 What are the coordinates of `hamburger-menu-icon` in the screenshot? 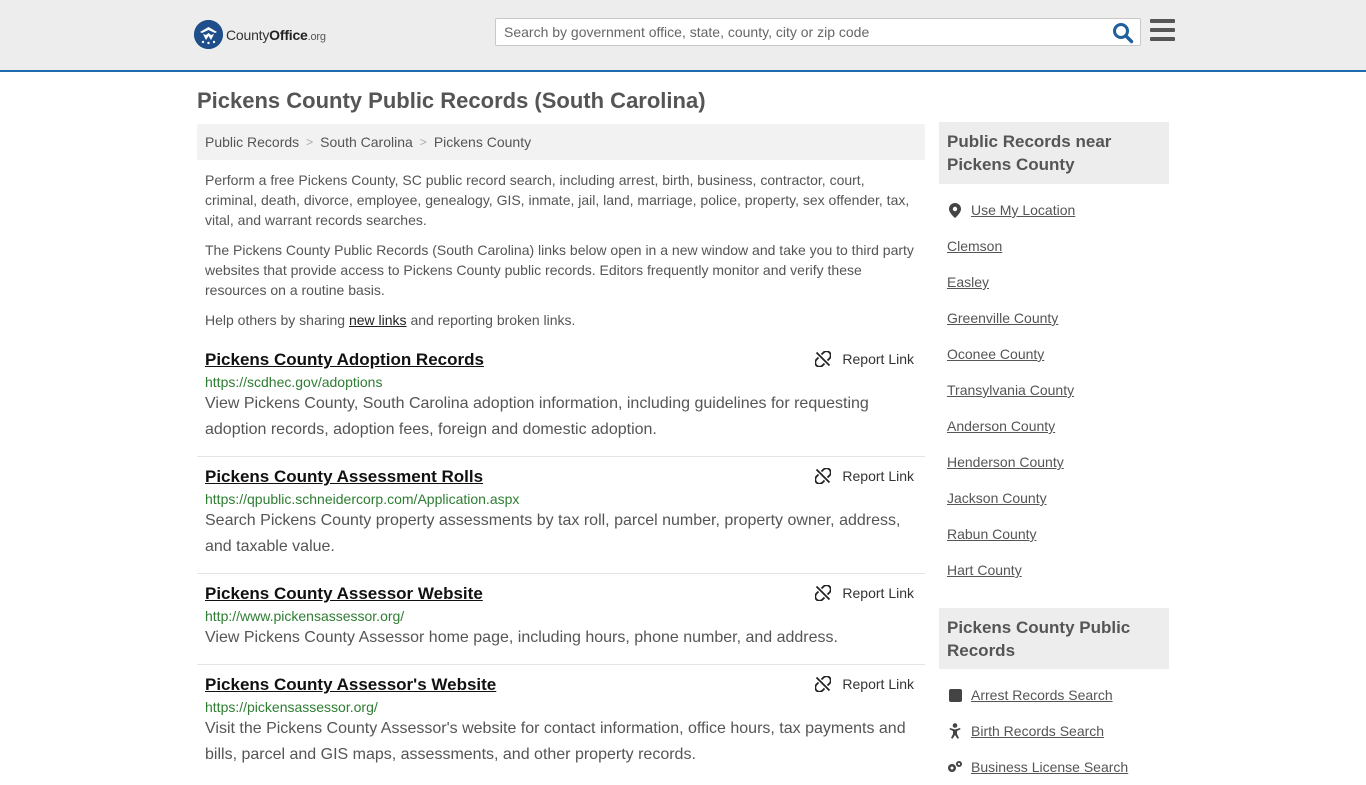 It's located at (1162, 30).